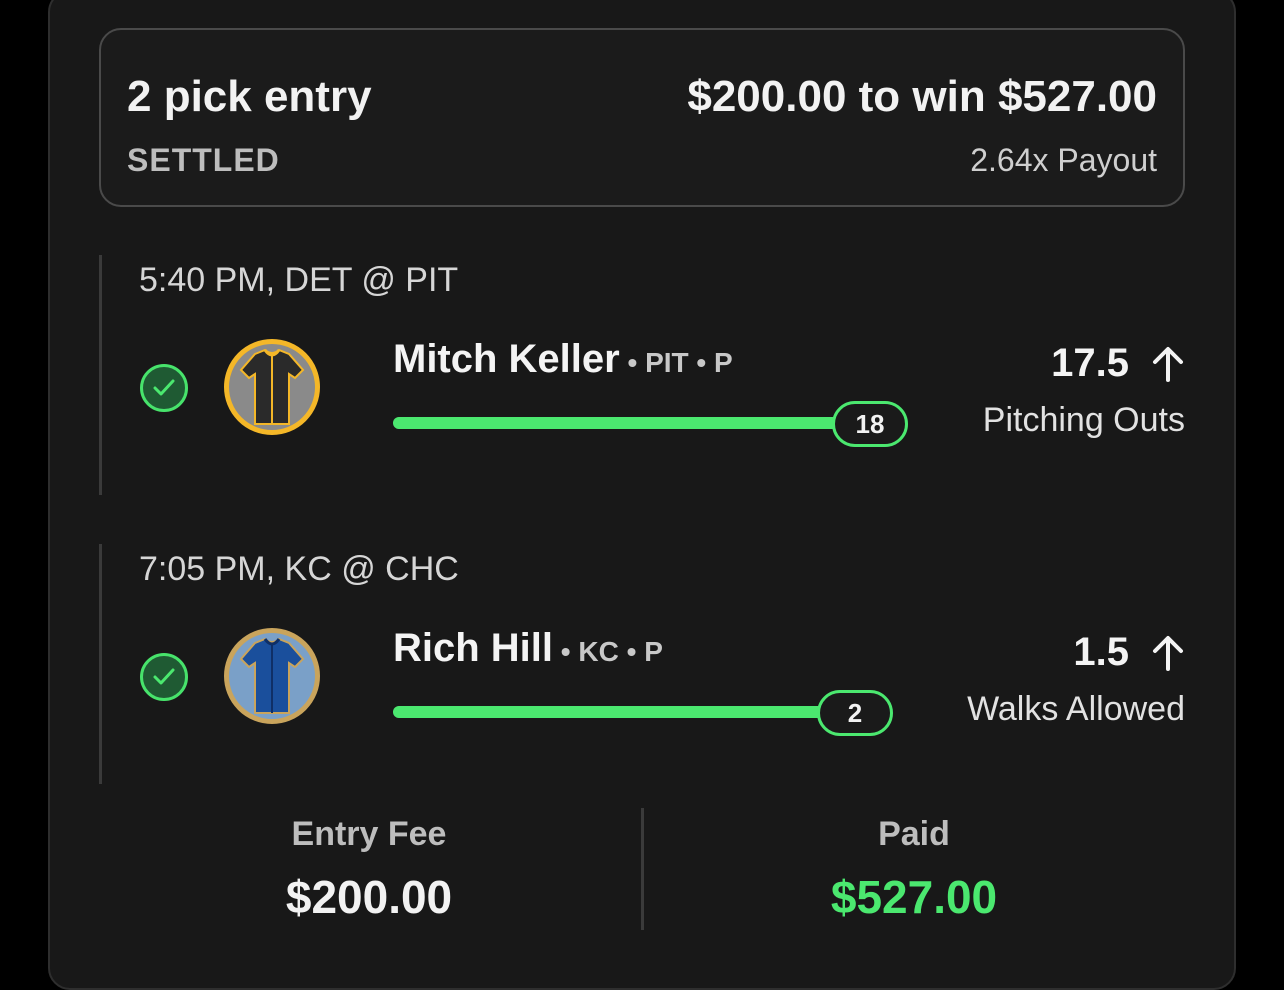 This screenshot has width=1284, height=990. What do you see at coordinates (922, 96) in the screenshot?
I see `wager-summary: $200.00 to win $527.00` at bounding box center [922, 96].